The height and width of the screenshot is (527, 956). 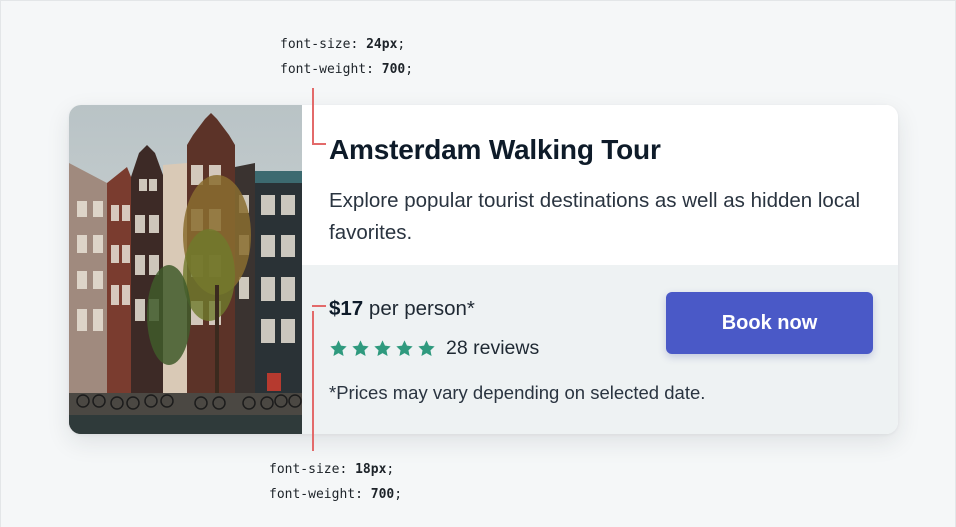 What do you see at coordinates (319, 144) in the screenshot?
I see `annotation-line-top-hook` at bounding box center [319, 144].